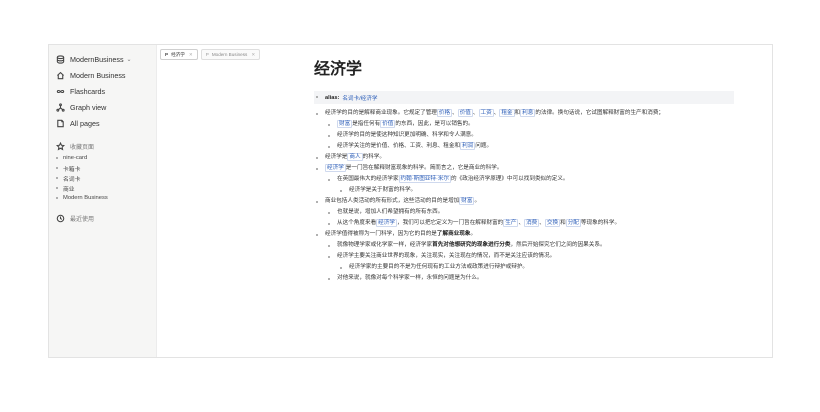  I want to click on alias-key: alias:, so click(332, 97).